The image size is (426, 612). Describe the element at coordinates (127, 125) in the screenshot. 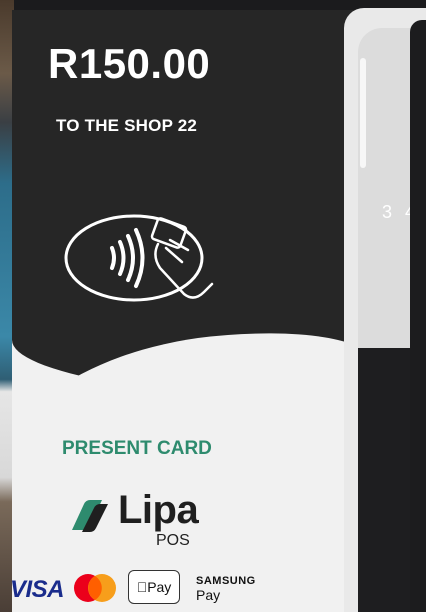

I see `merchant-name: TO THE SHOP 22` at that location.